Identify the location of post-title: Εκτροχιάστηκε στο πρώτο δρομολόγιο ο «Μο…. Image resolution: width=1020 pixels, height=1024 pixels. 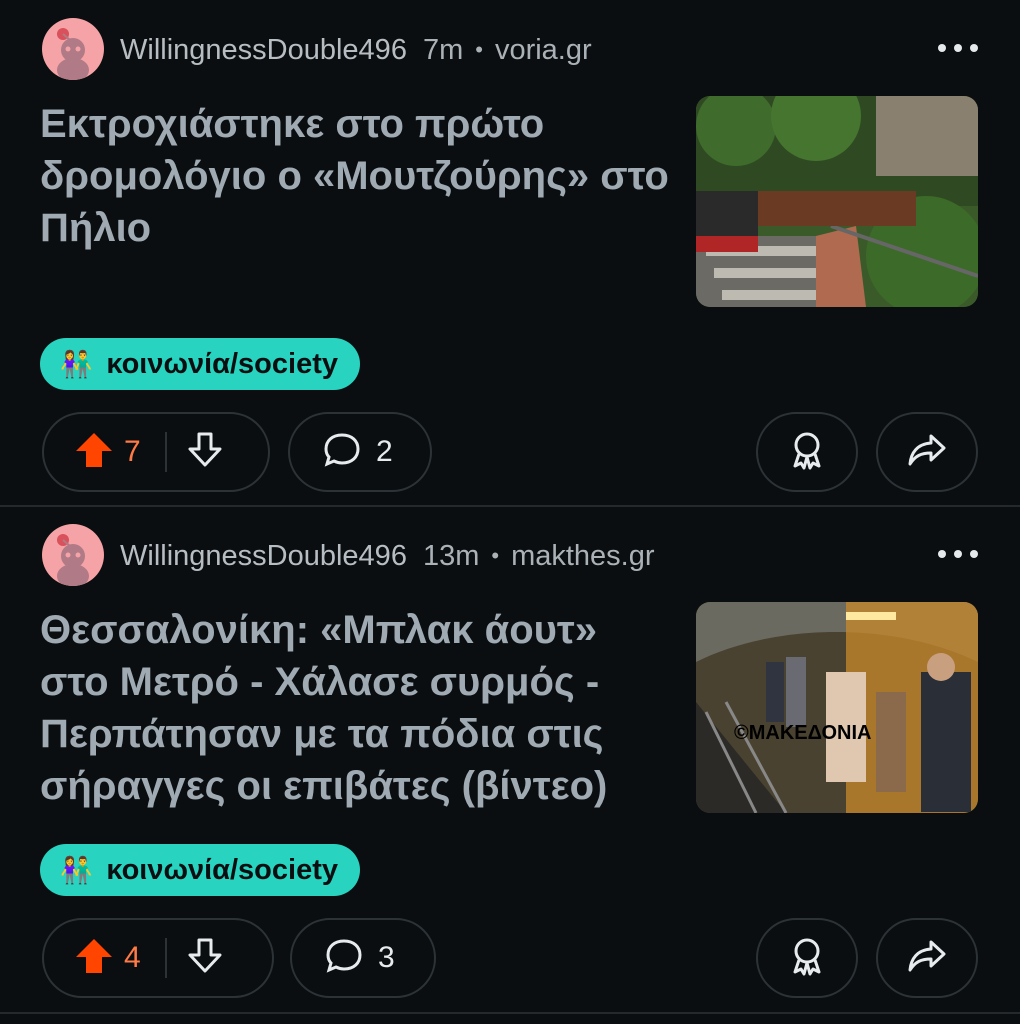
(355, 176).